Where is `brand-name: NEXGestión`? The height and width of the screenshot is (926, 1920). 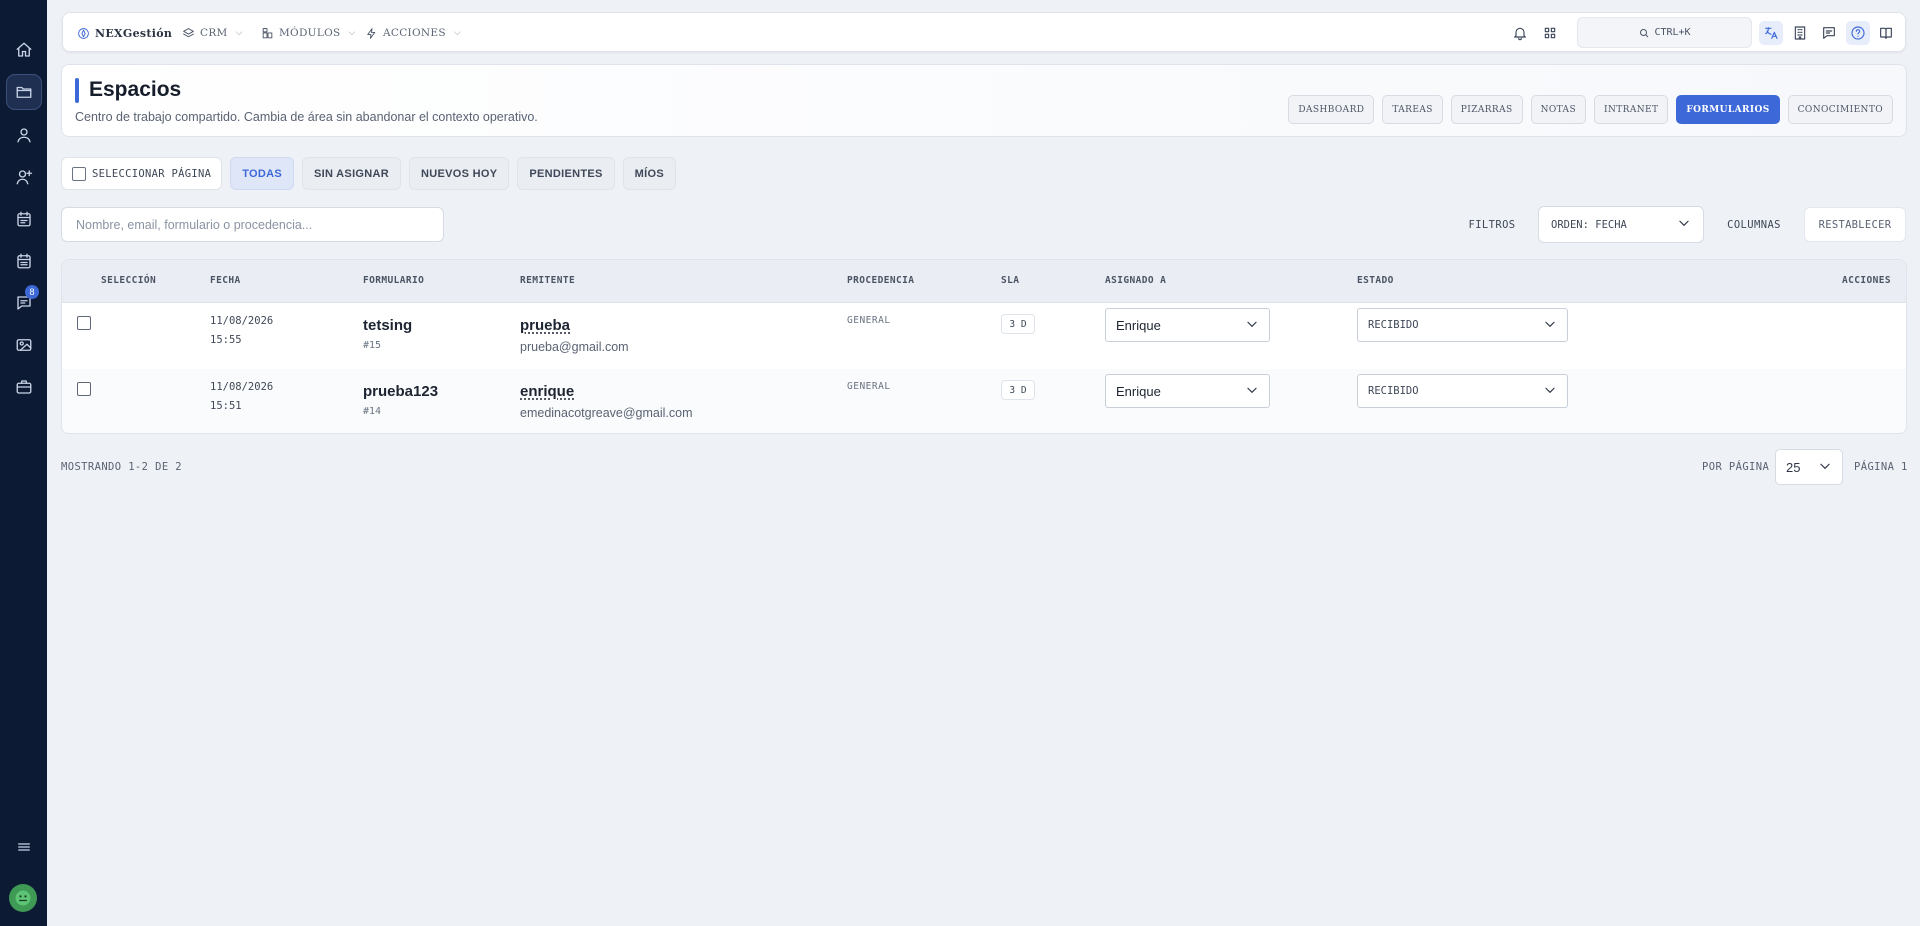 brand-name: NEXGestión is located at coordinates (134, 33).